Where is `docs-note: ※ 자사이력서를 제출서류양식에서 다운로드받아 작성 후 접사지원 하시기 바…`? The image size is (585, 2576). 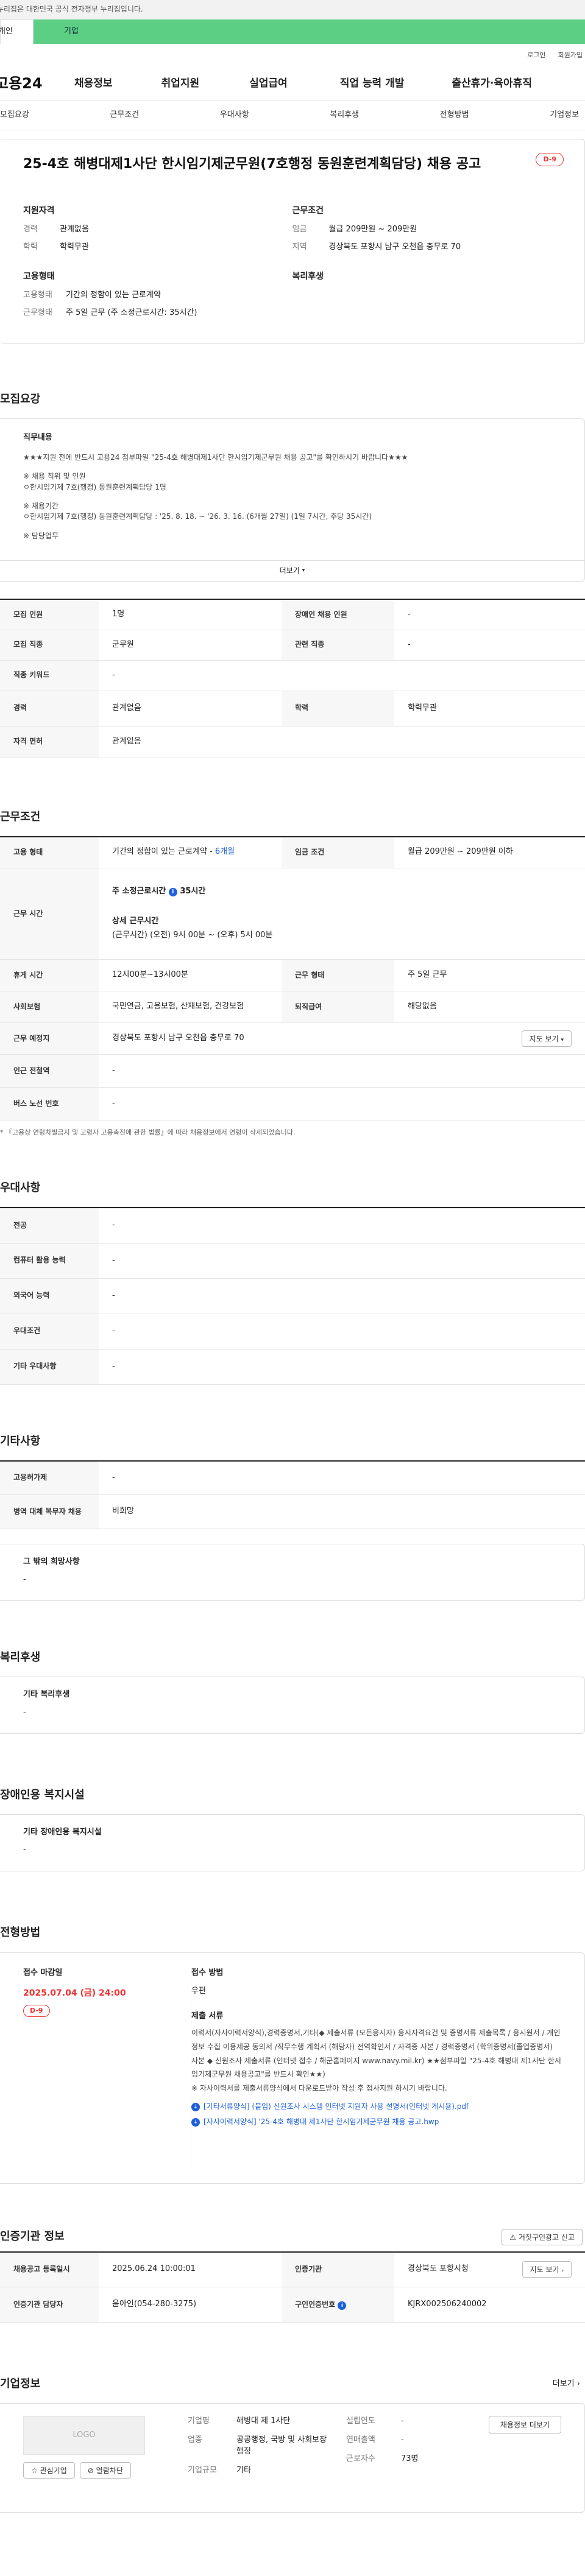 docs-note: ※ 자사이력서를 제출서류양식에서 다운로드받아 작성 후 접사지원 하시기 바… is located at coordinates (319, 2088).